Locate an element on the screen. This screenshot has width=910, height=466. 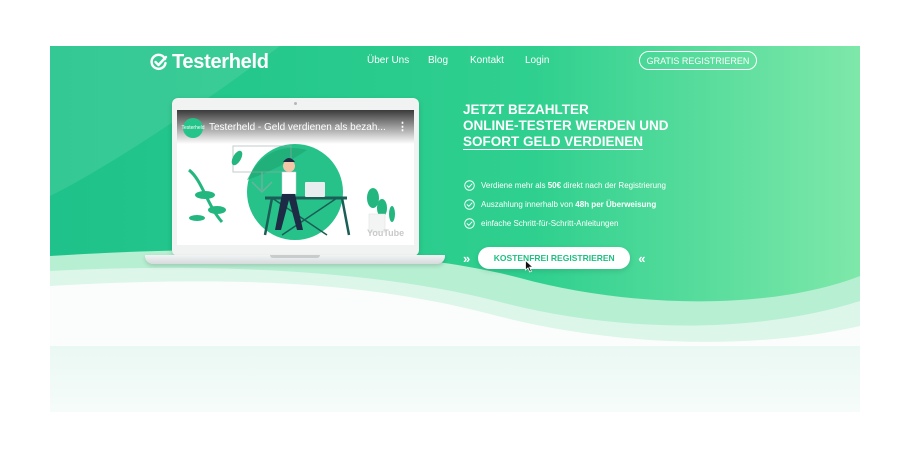
webcam-dot is located at coordinates (295, 103).